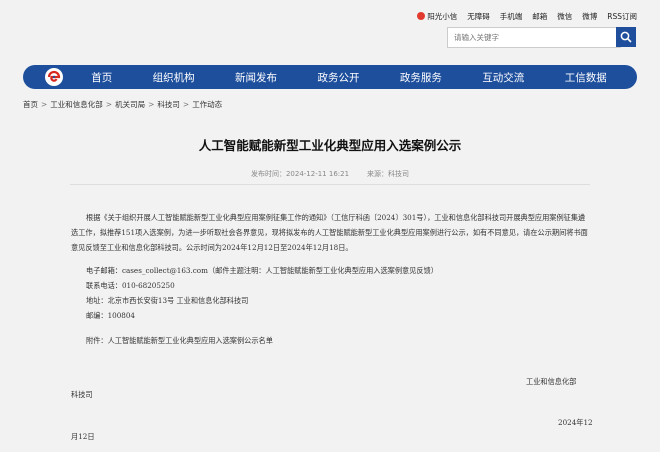 The height and width of the screenshot is (452, 660). I want to click on date-label: 发布时间：, so click(268, 174).